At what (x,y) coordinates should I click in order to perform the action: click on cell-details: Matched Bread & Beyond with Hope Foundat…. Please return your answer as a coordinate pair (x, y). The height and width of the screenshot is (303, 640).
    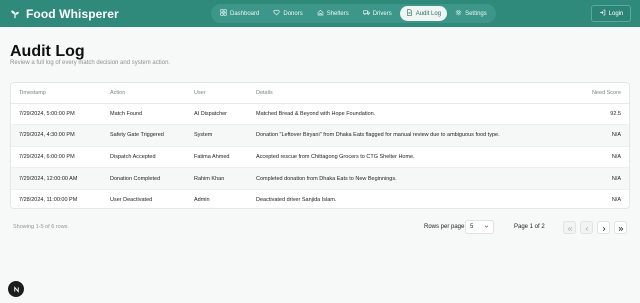
    Looking at the image, I should click on (398, 114).